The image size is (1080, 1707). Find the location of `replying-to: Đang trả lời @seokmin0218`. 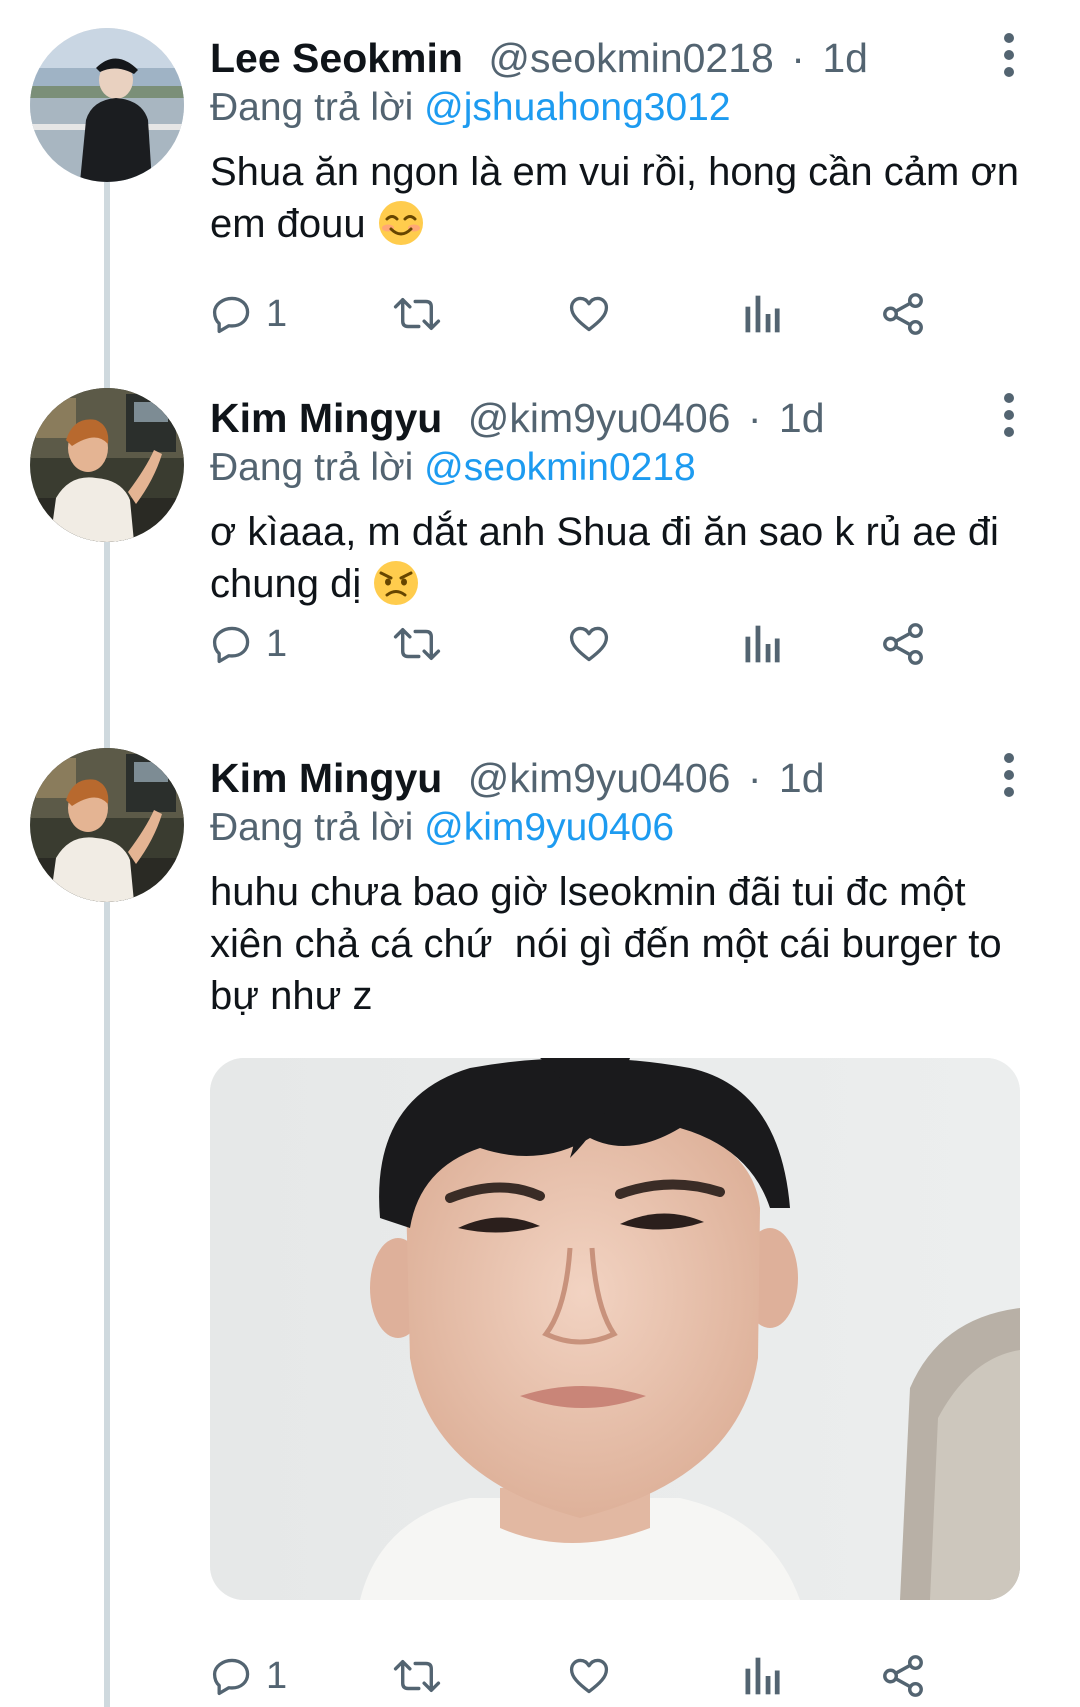

replying-to: Đang trả lời @seokmin0218 is located at coordinates (453, 468).